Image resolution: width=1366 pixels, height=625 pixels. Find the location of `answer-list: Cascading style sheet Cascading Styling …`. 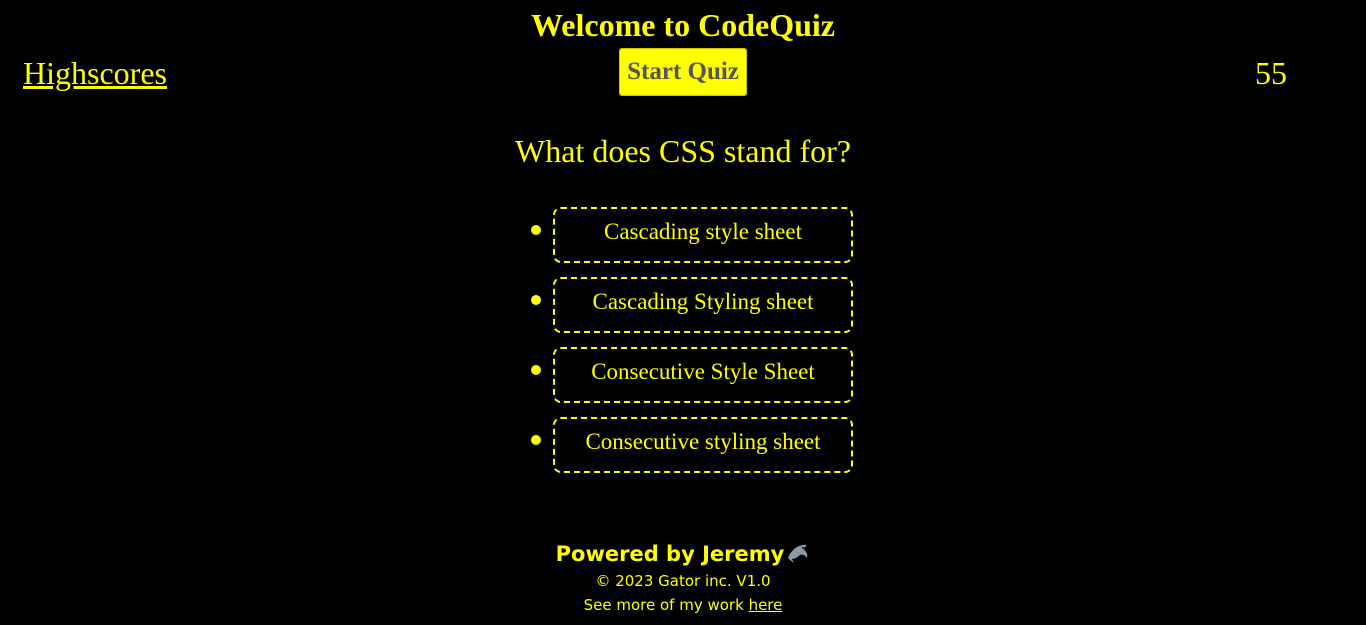

answer-list: Cascading style sheet Cascading Styling … is located at coordinates (689, 348).